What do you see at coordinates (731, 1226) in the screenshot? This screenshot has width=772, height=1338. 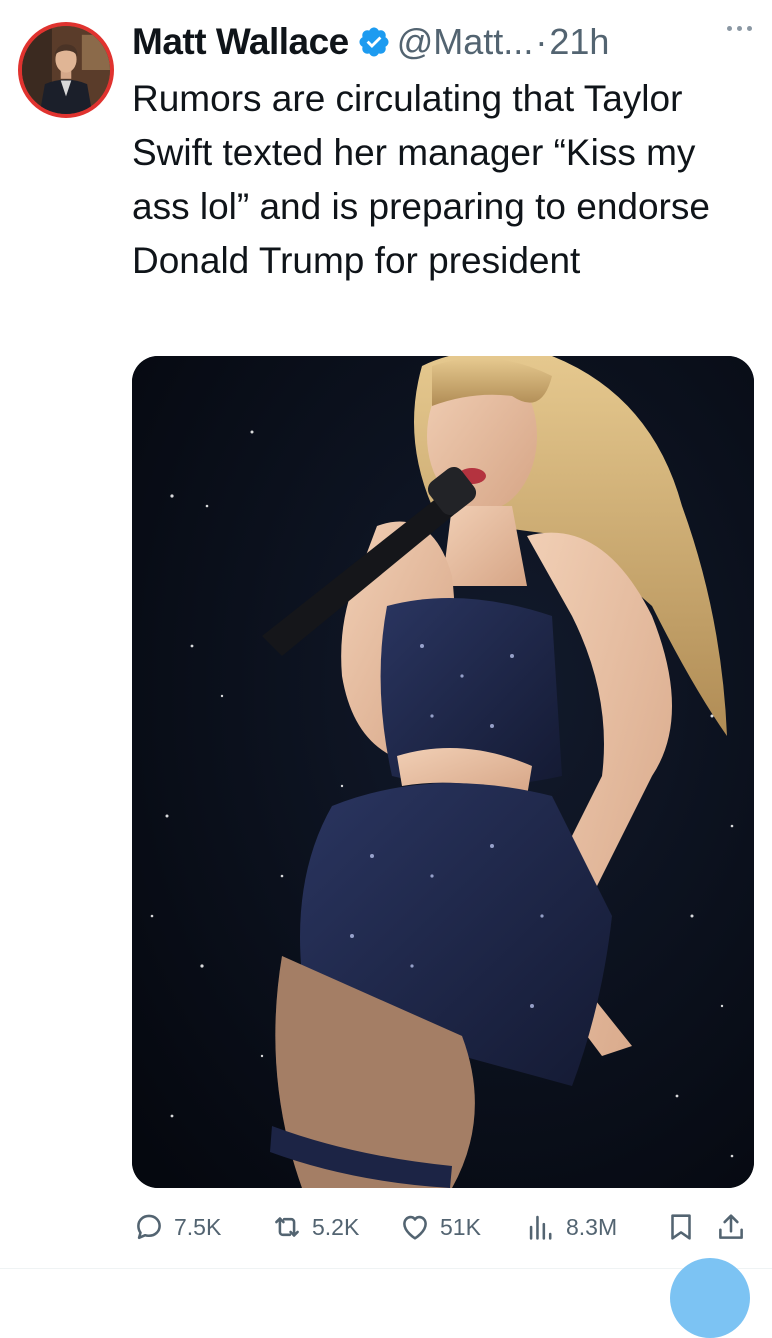 I see `share-icon` at bounding box center [731, 1226].